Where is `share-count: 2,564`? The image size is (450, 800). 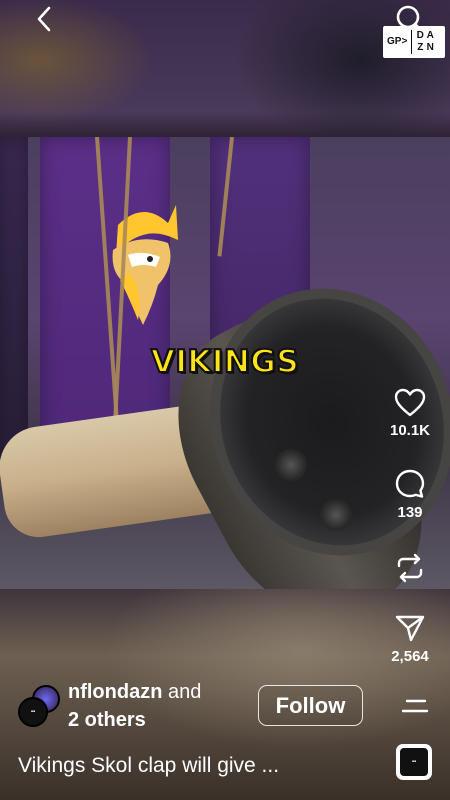
share-count: 2,564 is located at coordinates (410, 656).